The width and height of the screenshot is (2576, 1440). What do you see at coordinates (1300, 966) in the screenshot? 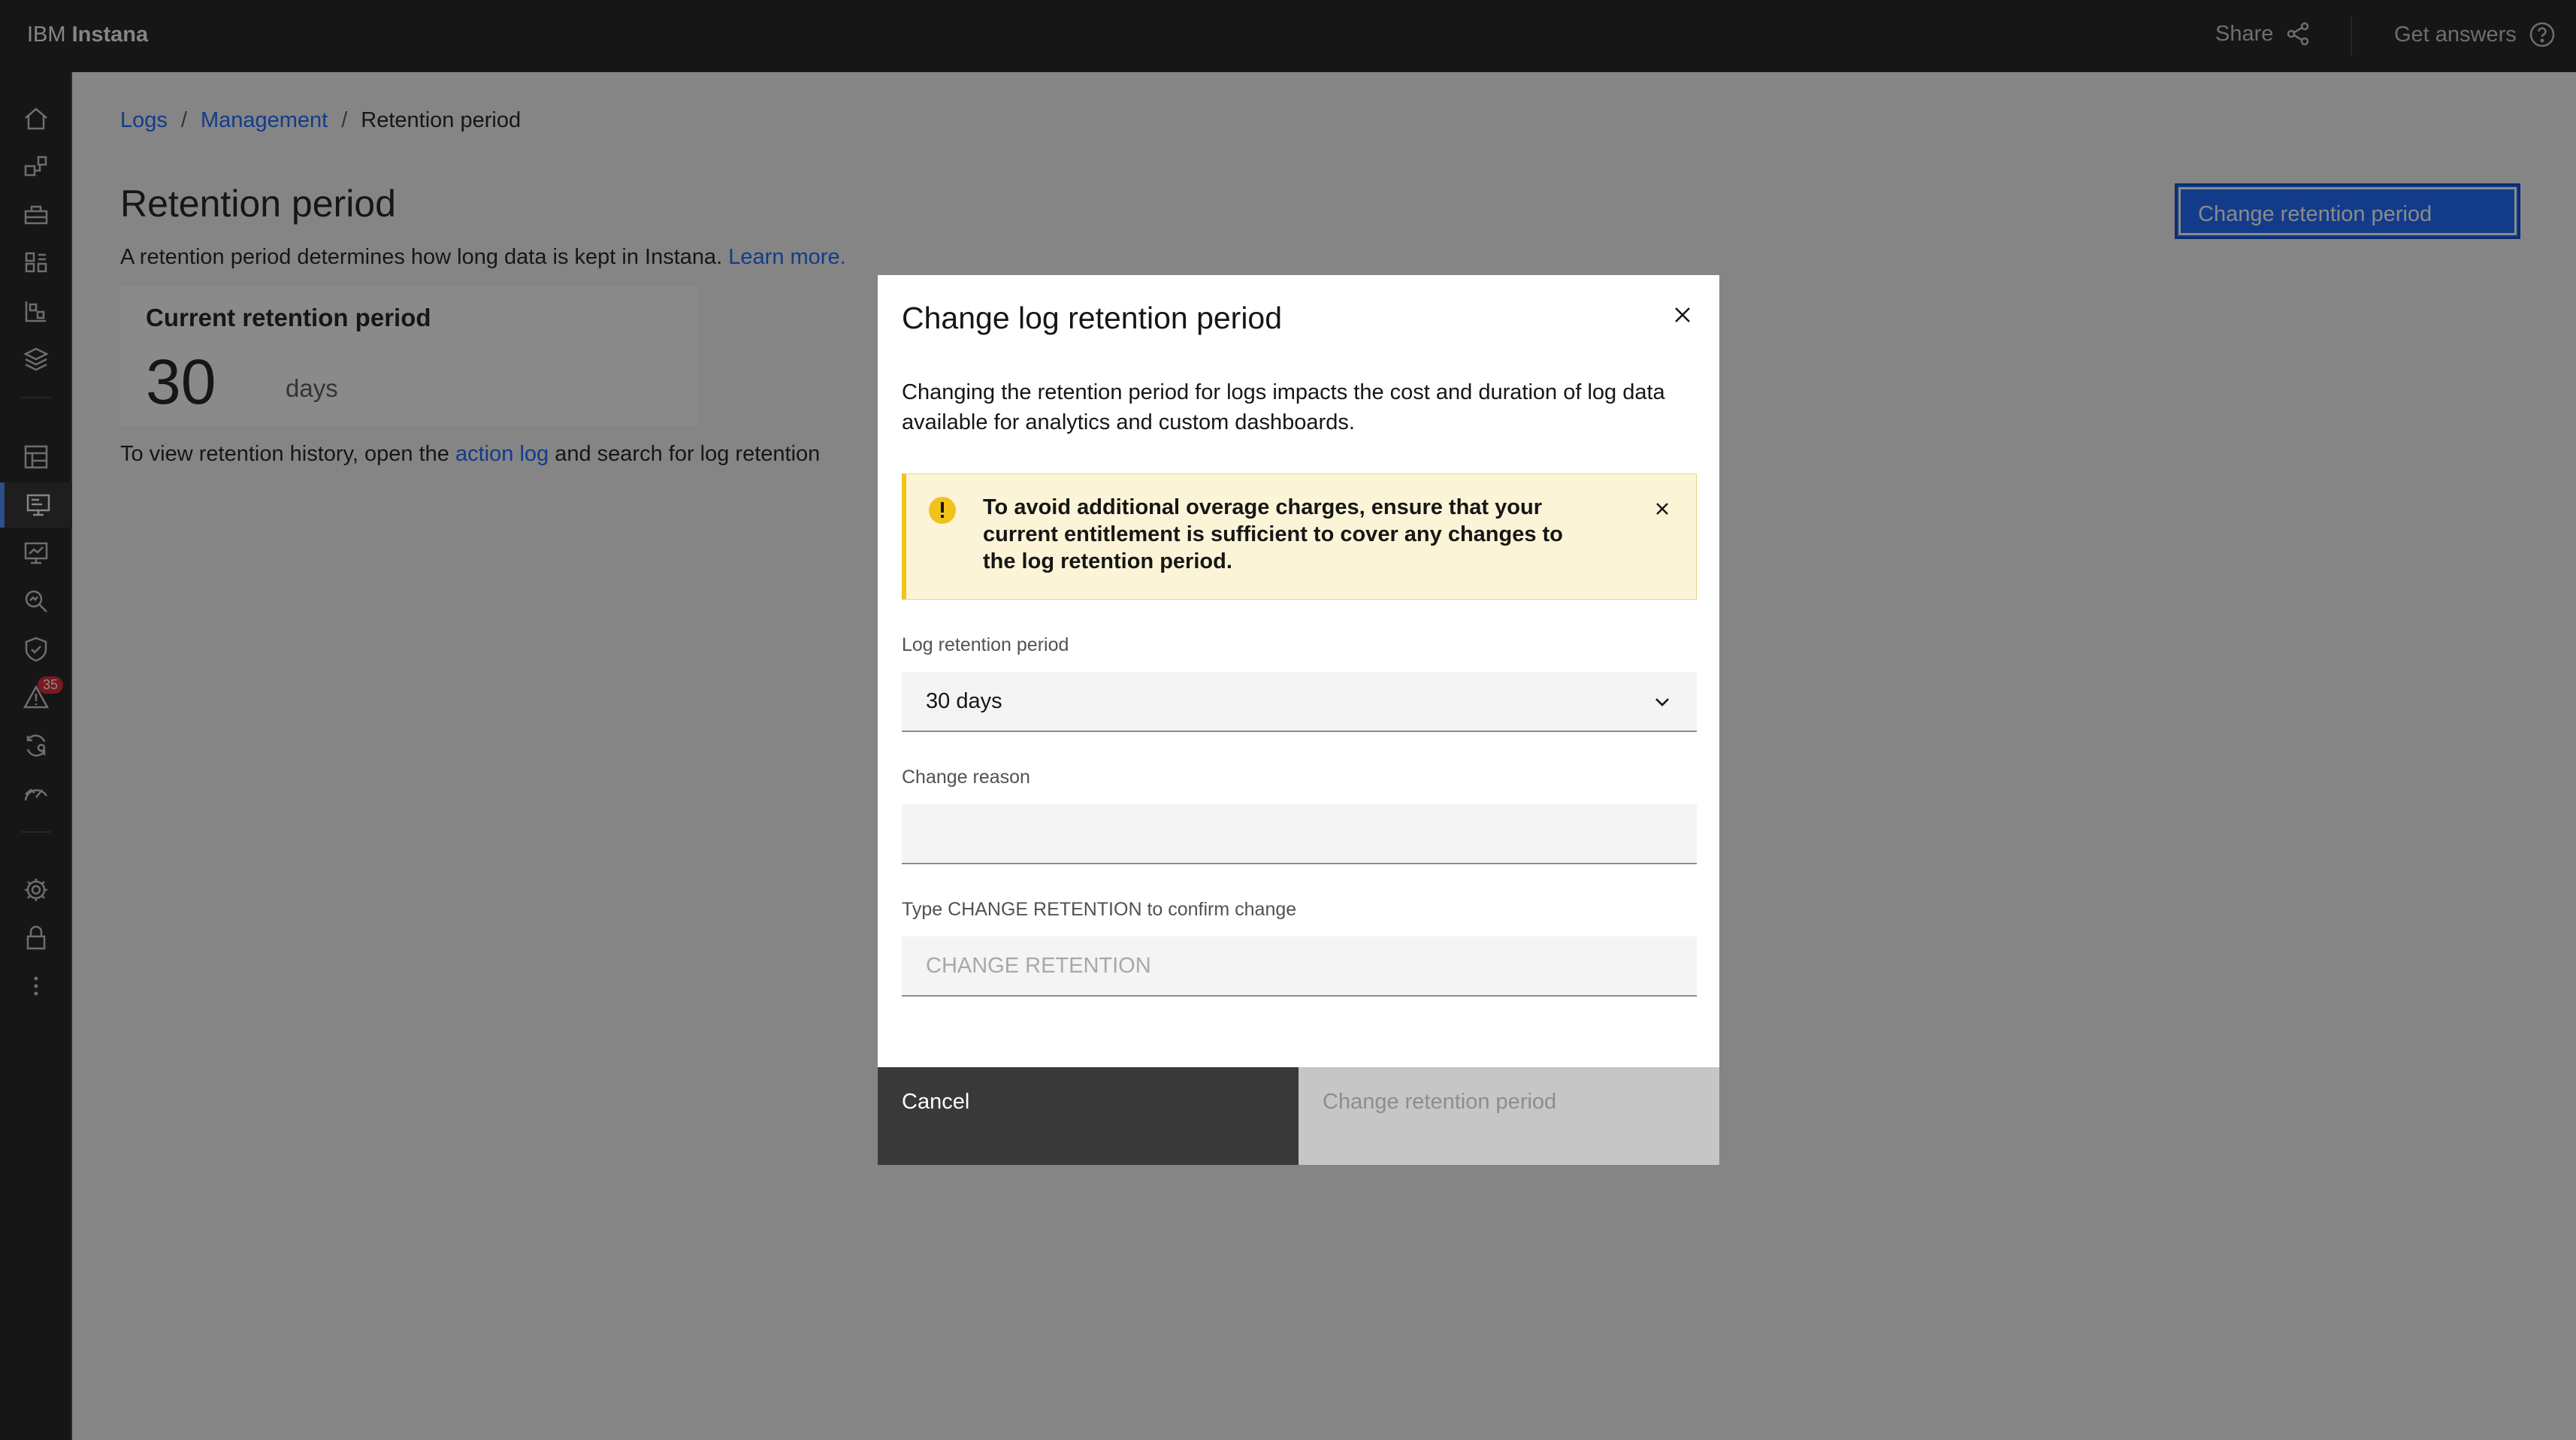
I see `confirm-change-input` at bounding box center [1300, 966].